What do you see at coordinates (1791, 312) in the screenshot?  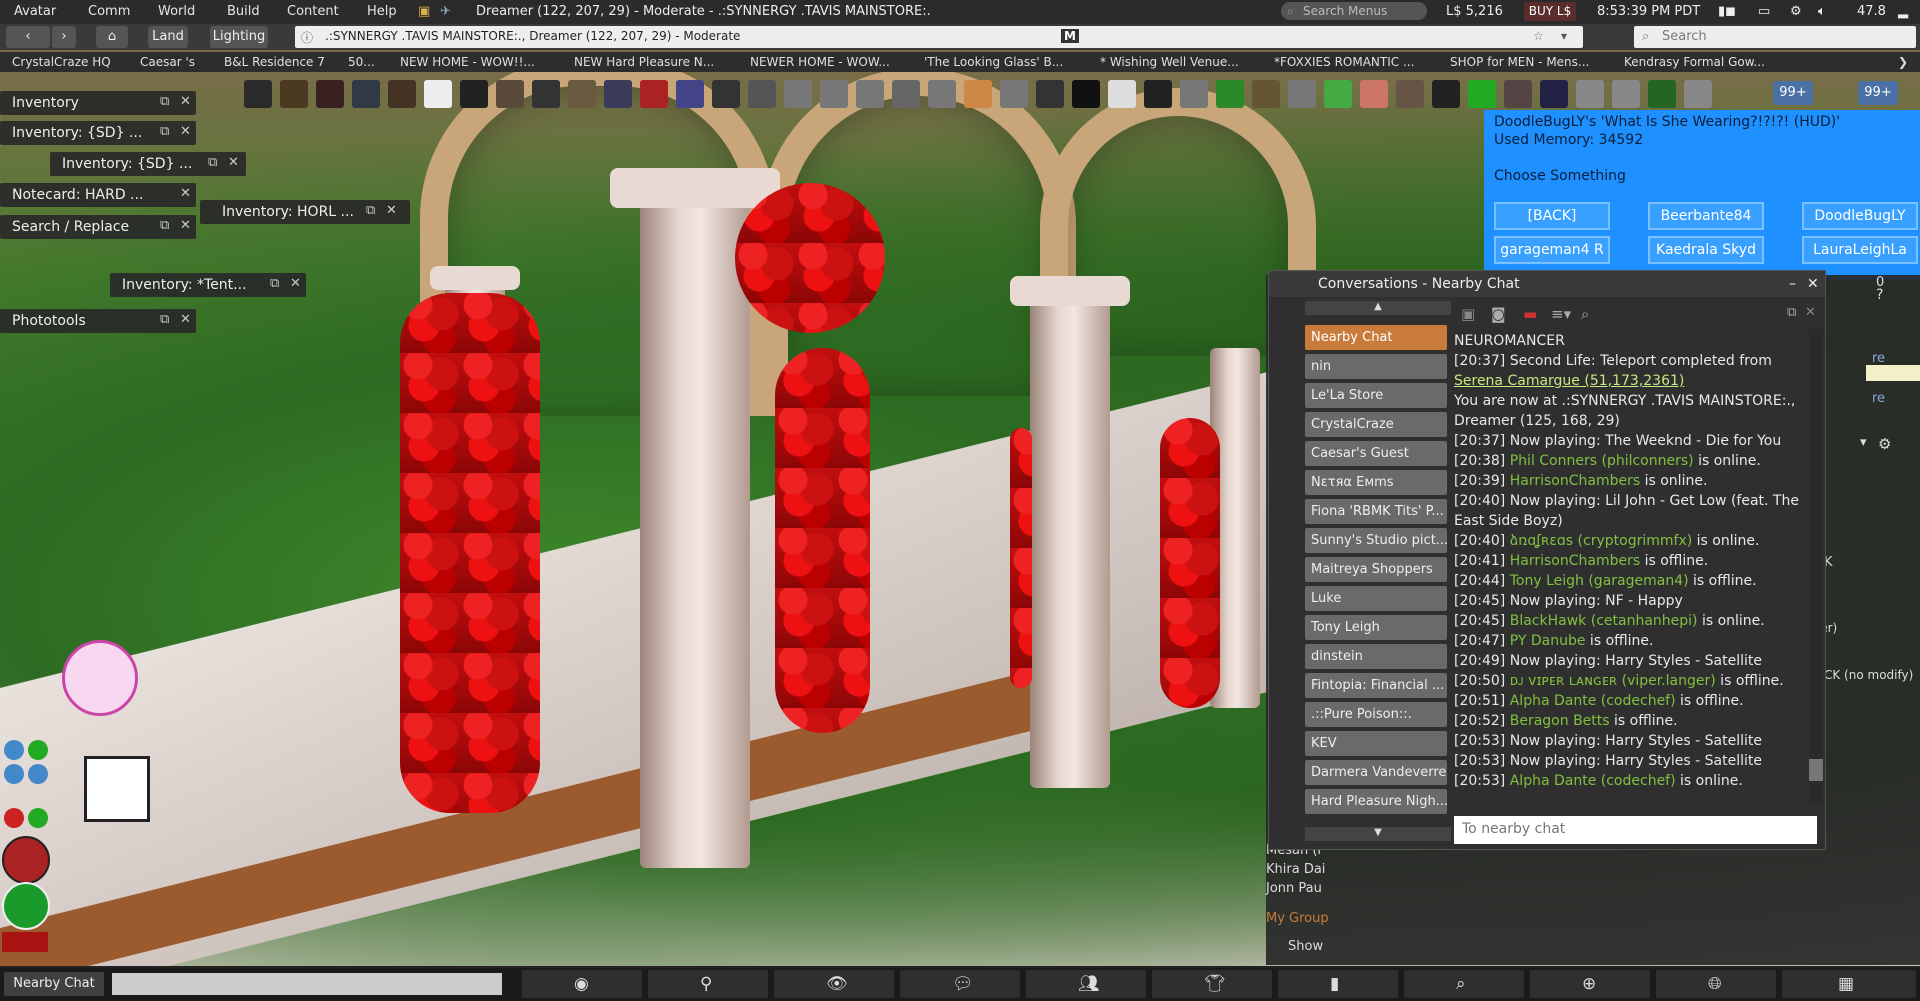 I see `tear-off-icon: ⧉` at bounding box center [1791, 312].